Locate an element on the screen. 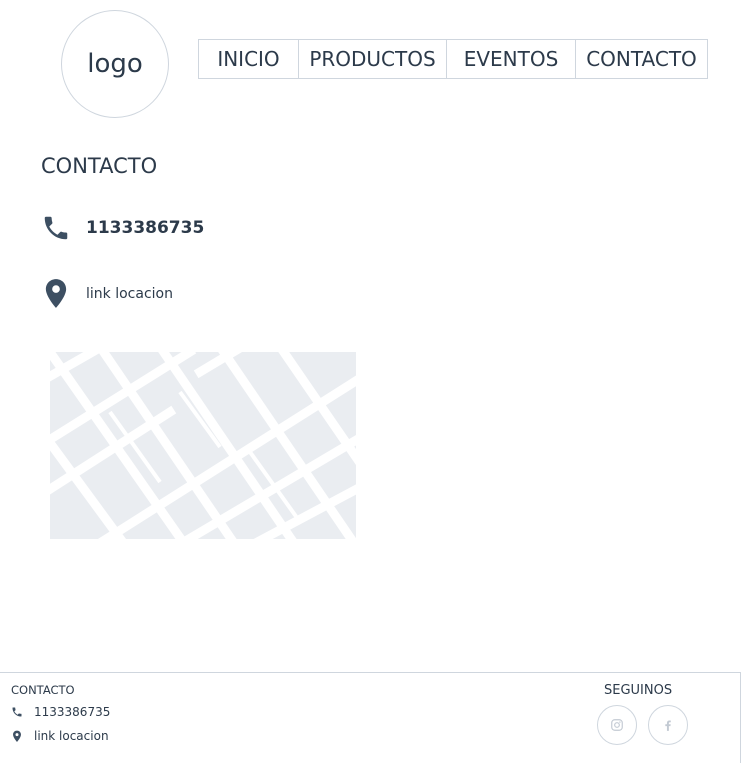 This screenshot has height=763, width=741. nav-item-contacto: CONTACTO is located at coordinates (641, 59).